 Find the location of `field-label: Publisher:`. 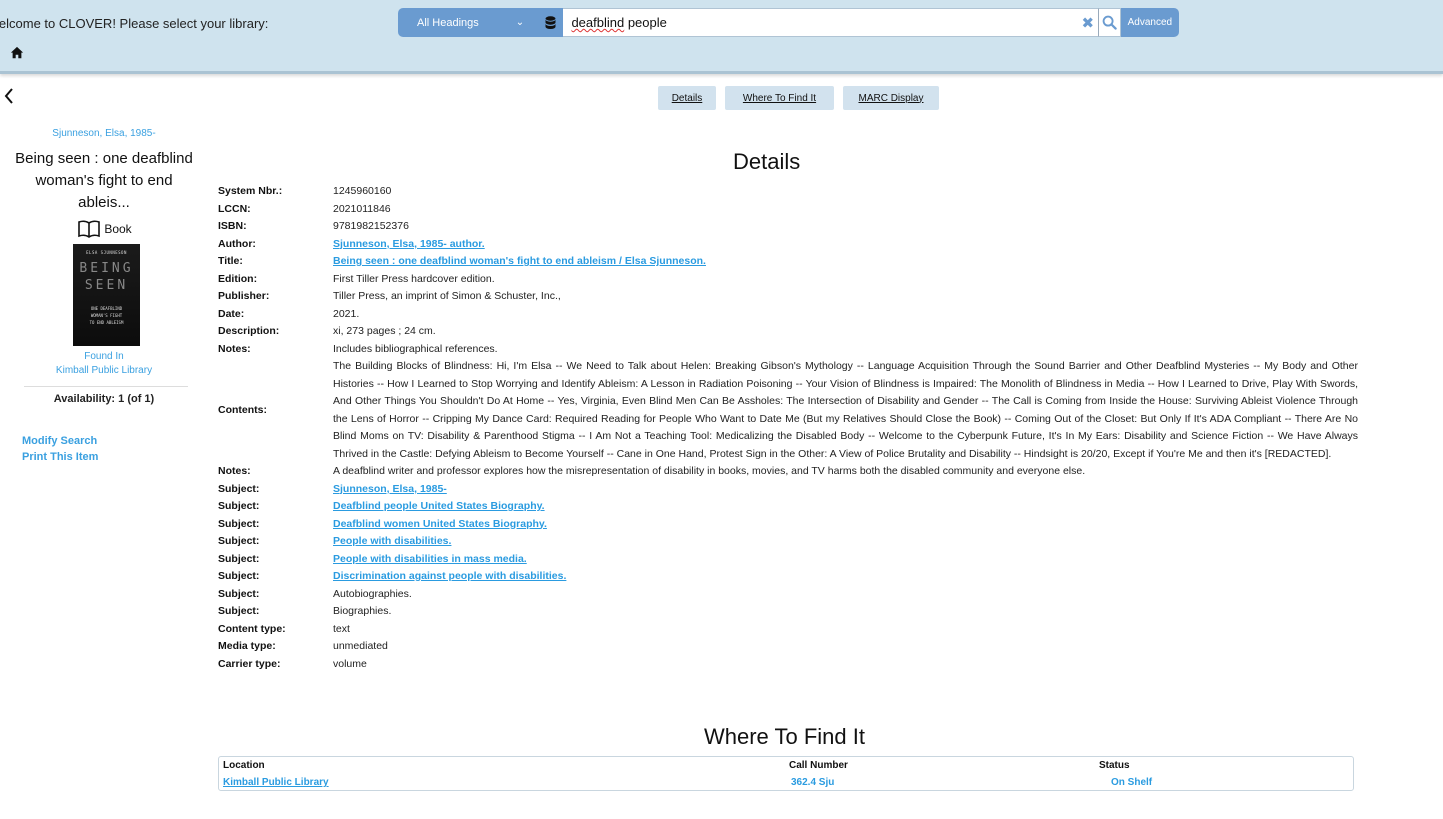

field-label: Publisher: is located at coordinates (244, 296).